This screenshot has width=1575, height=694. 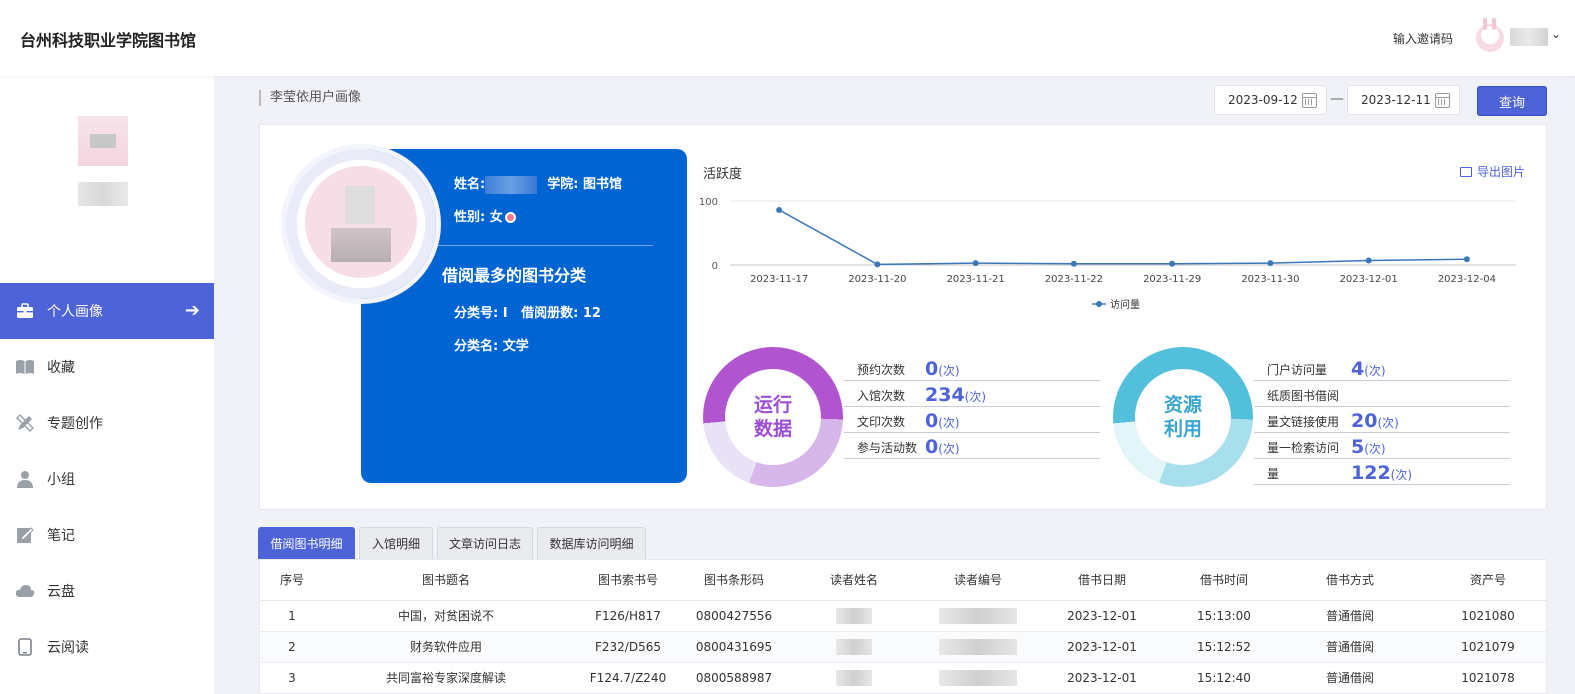 I want to click on stat-label: 预约次数, so click(x=881, y=370).